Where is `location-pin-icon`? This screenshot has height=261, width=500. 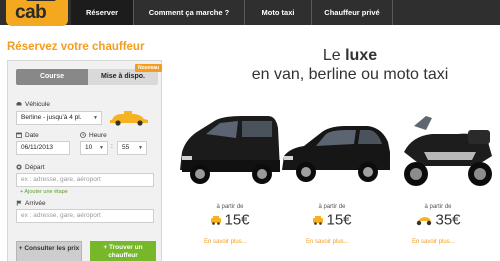 location-pin-icon is located at coordinates (19, 167).